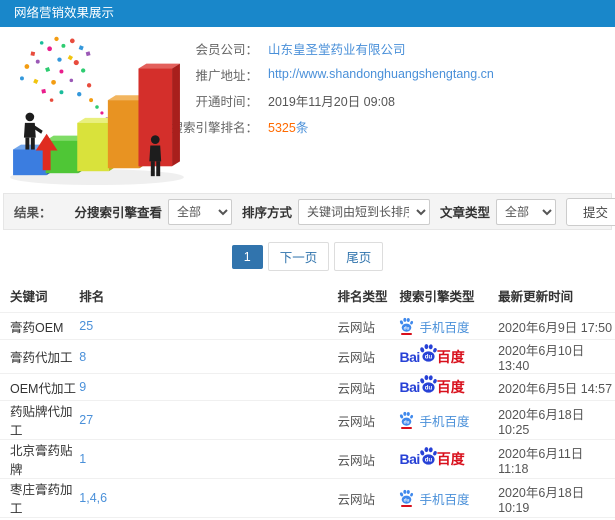  I want to click on table-row: 北京膏药贴牌 1 云网站 Bai 百度 2020年6月11日 11:18, so click(307, 459).